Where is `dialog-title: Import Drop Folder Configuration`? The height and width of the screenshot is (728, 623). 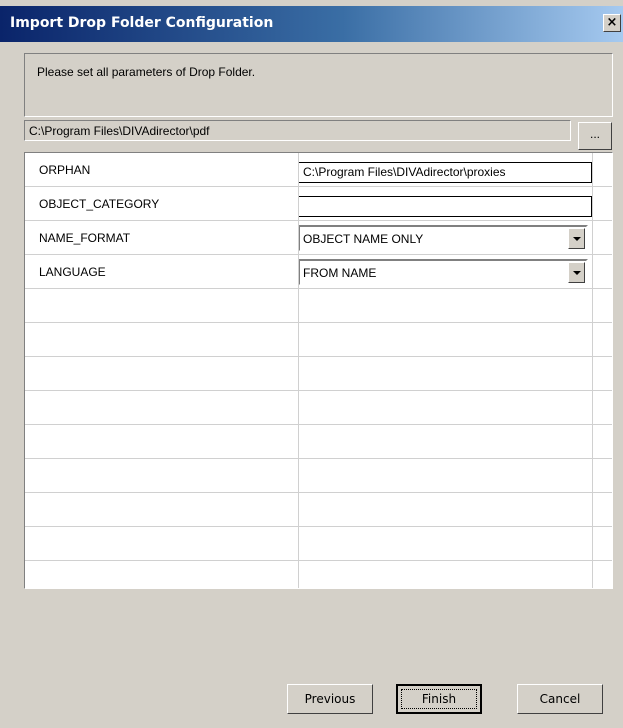 dialog-title: Import Drop Folder Configuration is located at coordinates (142, 23).